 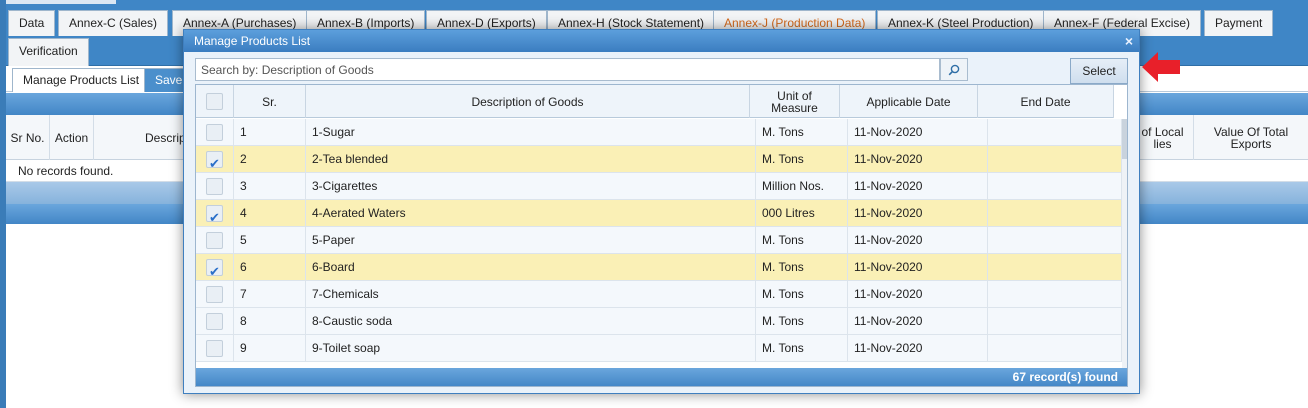 I want to click on dialog-title-bar: Manage Products List ×, so click(x=661, y=41).